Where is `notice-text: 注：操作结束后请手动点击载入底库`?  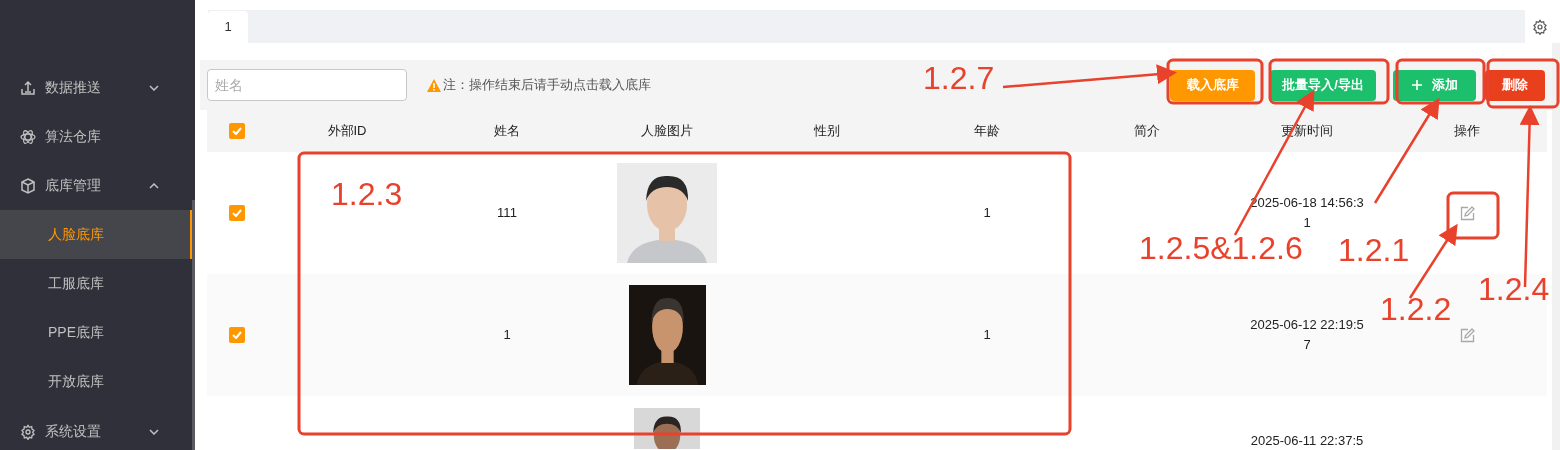 notice-text: 注：操作结束后请手动点击载入底库 is located at coordinates (547, 85).